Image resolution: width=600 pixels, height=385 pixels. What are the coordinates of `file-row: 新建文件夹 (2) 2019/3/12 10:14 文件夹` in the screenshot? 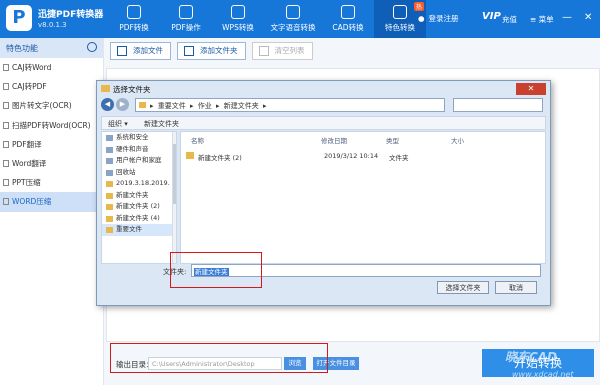 It's located at (315, 156).